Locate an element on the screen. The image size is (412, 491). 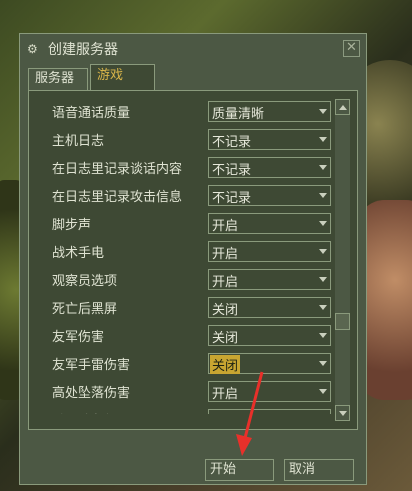
setting-label: 友军伤害 is located at coordinates (78, 337).